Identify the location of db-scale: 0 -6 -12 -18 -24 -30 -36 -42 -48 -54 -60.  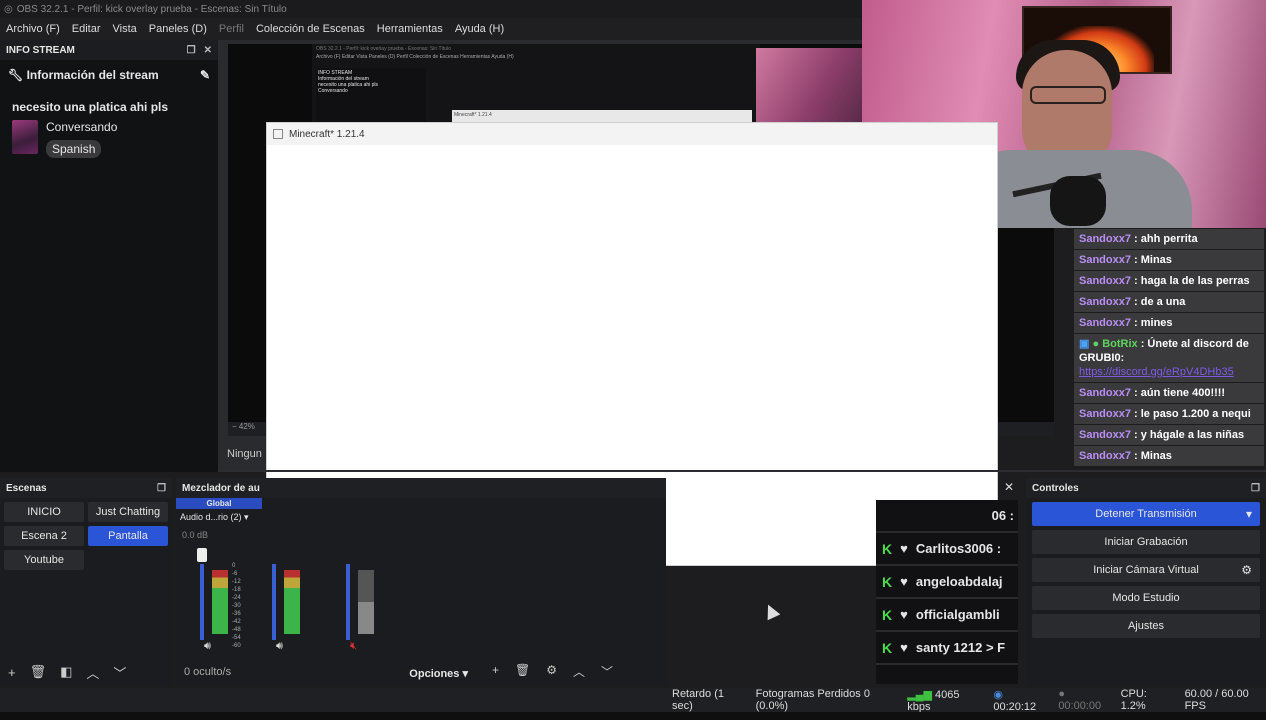
(236, 606).